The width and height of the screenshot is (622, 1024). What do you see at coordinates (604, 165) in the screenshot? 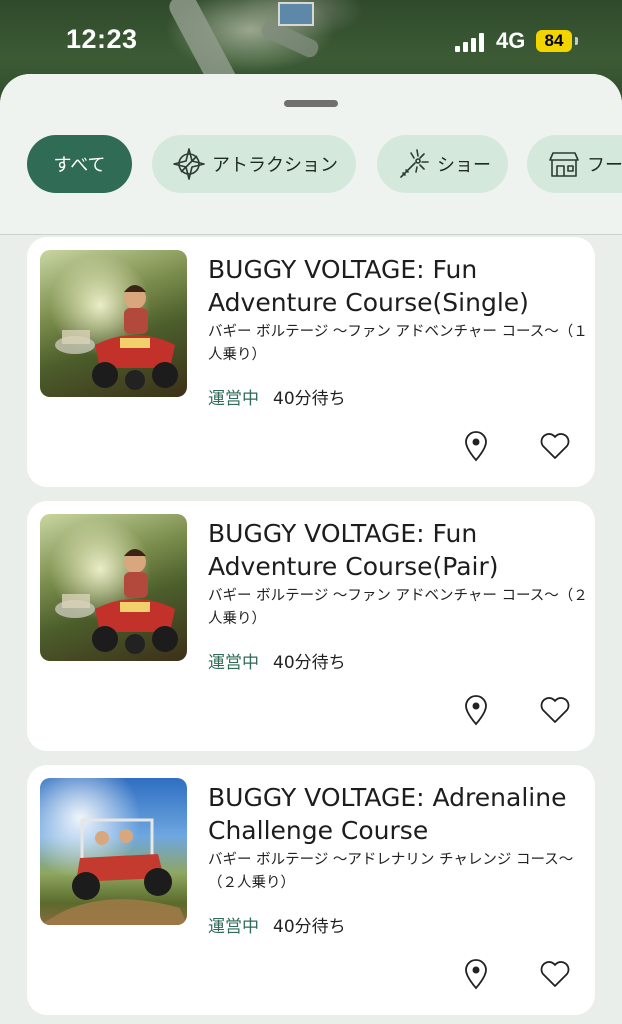
I see `chip-label: フー` at bounding box center [604, 165].